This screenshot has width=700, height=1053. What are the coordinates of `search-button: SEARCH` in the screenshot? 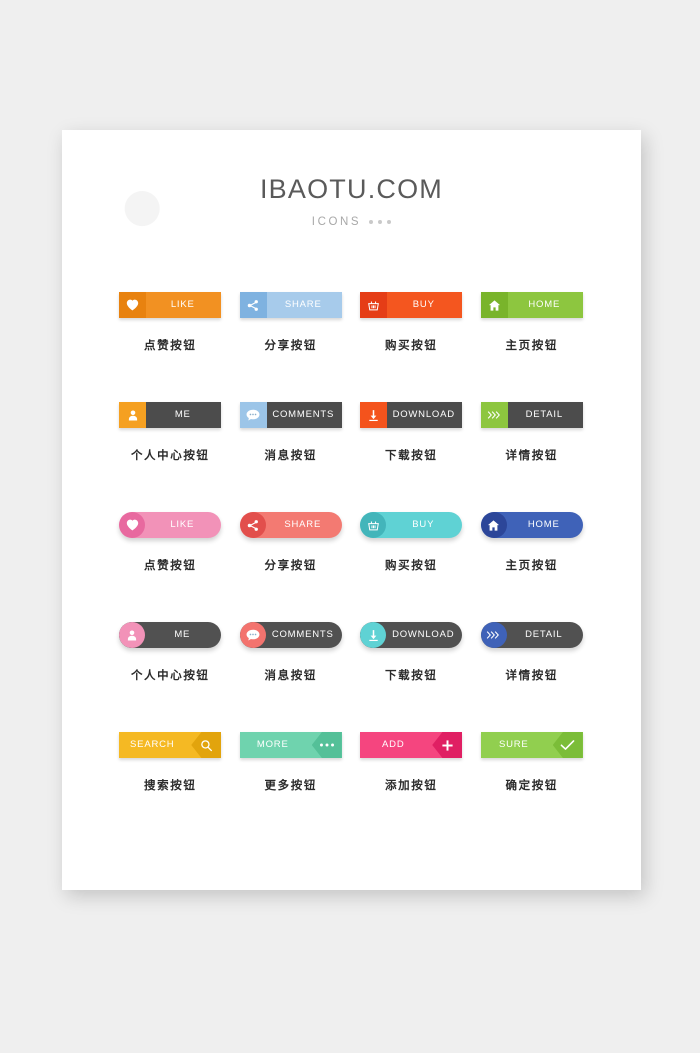 It's located at (170, 745).